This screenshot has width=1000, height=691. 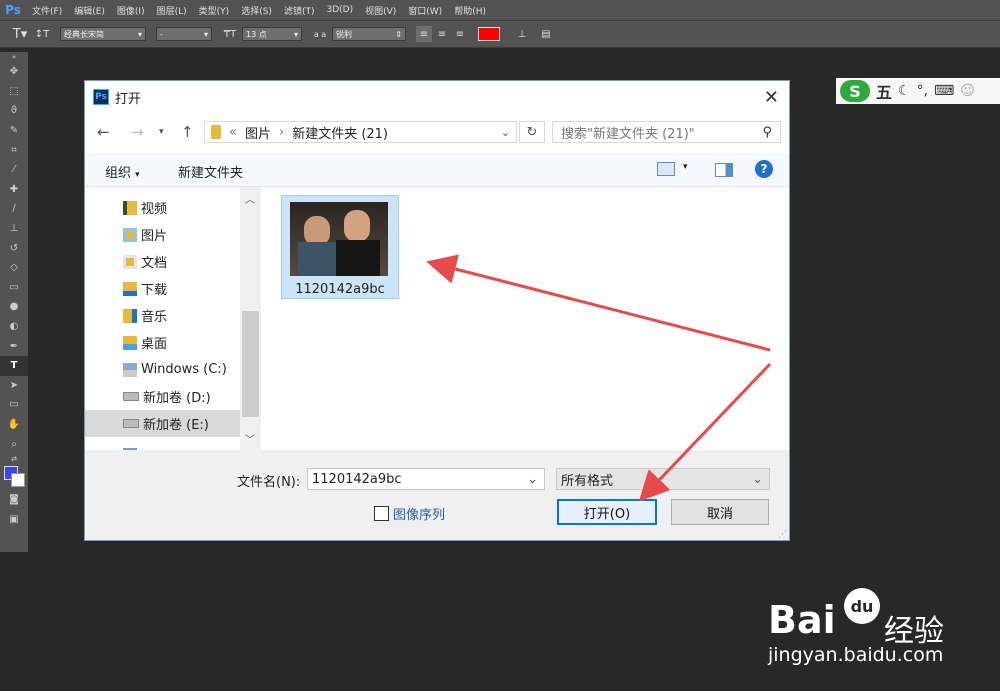 I want to click on arrow-to-open-button, so click(x=705, y=432).